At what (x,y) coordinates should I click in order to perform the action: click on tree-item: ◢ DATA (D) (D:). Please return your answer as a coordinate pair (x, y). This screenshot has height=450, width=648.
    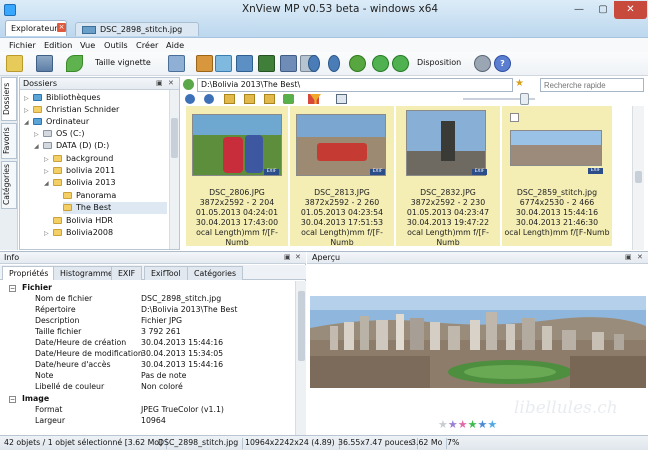
    Looking at the image, I should click on (71, 146).